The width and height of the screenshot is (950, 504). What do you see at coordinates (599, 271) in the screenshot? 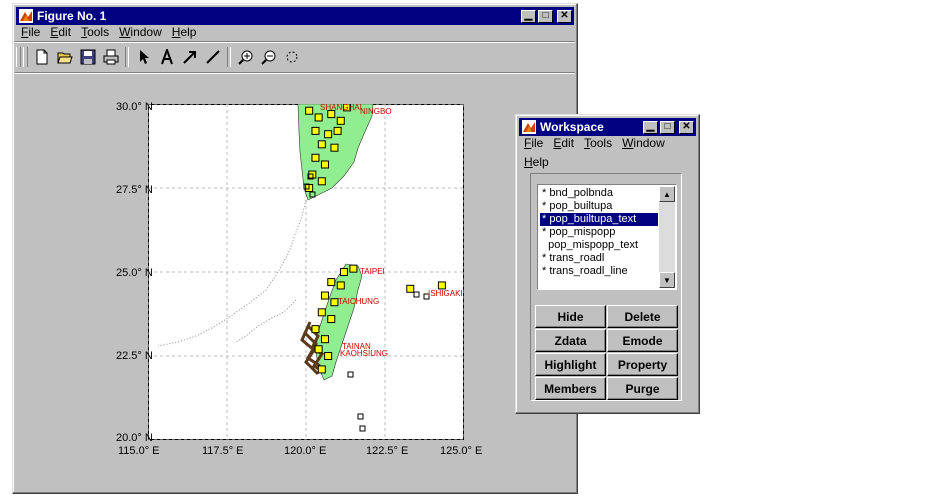
I see `layer-item: * trans_roadl_line` at bounding box center [599, 271].